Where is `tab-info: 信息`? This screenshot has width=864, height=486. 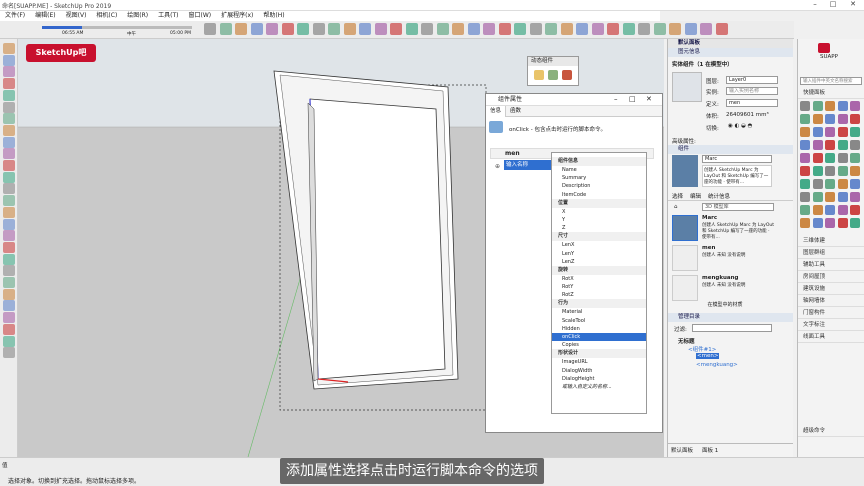 tab-info: 信息 is located at coordinates (496, 111).